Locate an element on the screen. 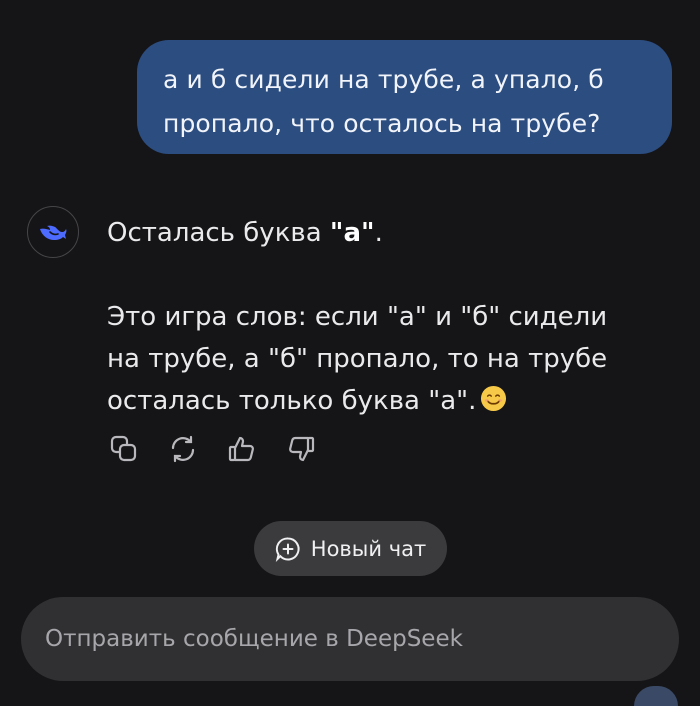 This screenshot has height=706, width=700. assistant-avatar is located at coordinates (53, 232).